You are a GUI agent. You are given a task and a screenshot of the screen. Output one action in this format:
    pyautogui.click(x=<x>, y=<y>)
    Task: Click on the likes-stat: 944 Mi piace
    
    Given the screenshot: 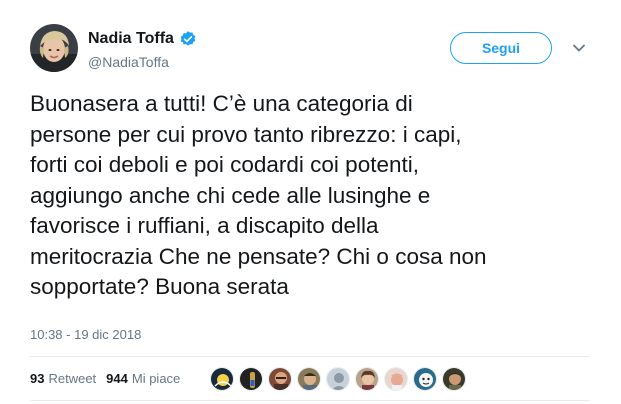 What is the action you would take?
    pyautogui.click(x=143, y=378)
    